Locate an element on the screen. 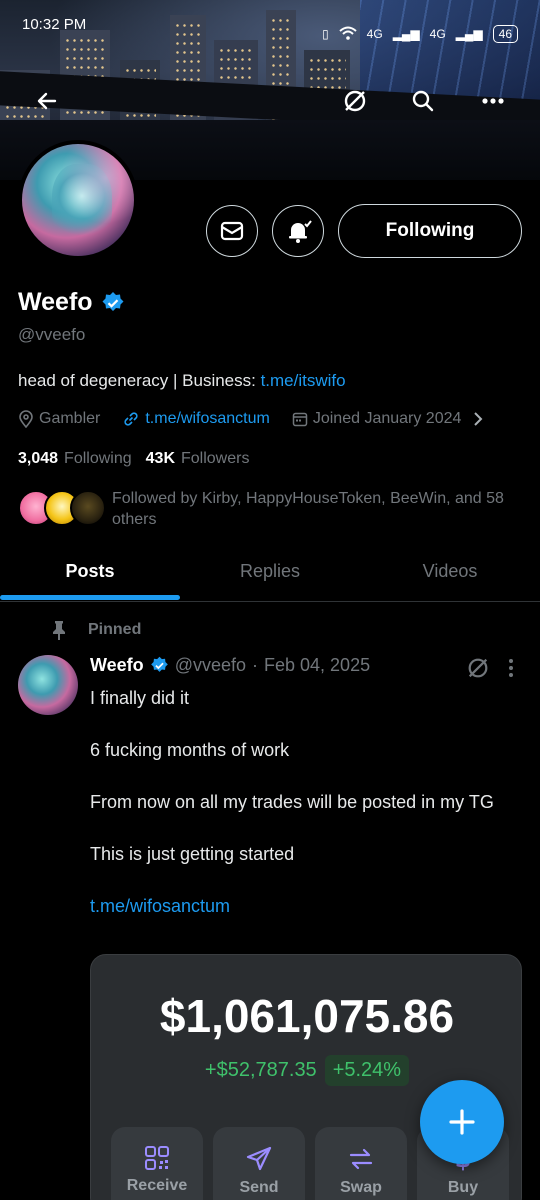  network-label-1: 4G is located at coordinates (374, 34).